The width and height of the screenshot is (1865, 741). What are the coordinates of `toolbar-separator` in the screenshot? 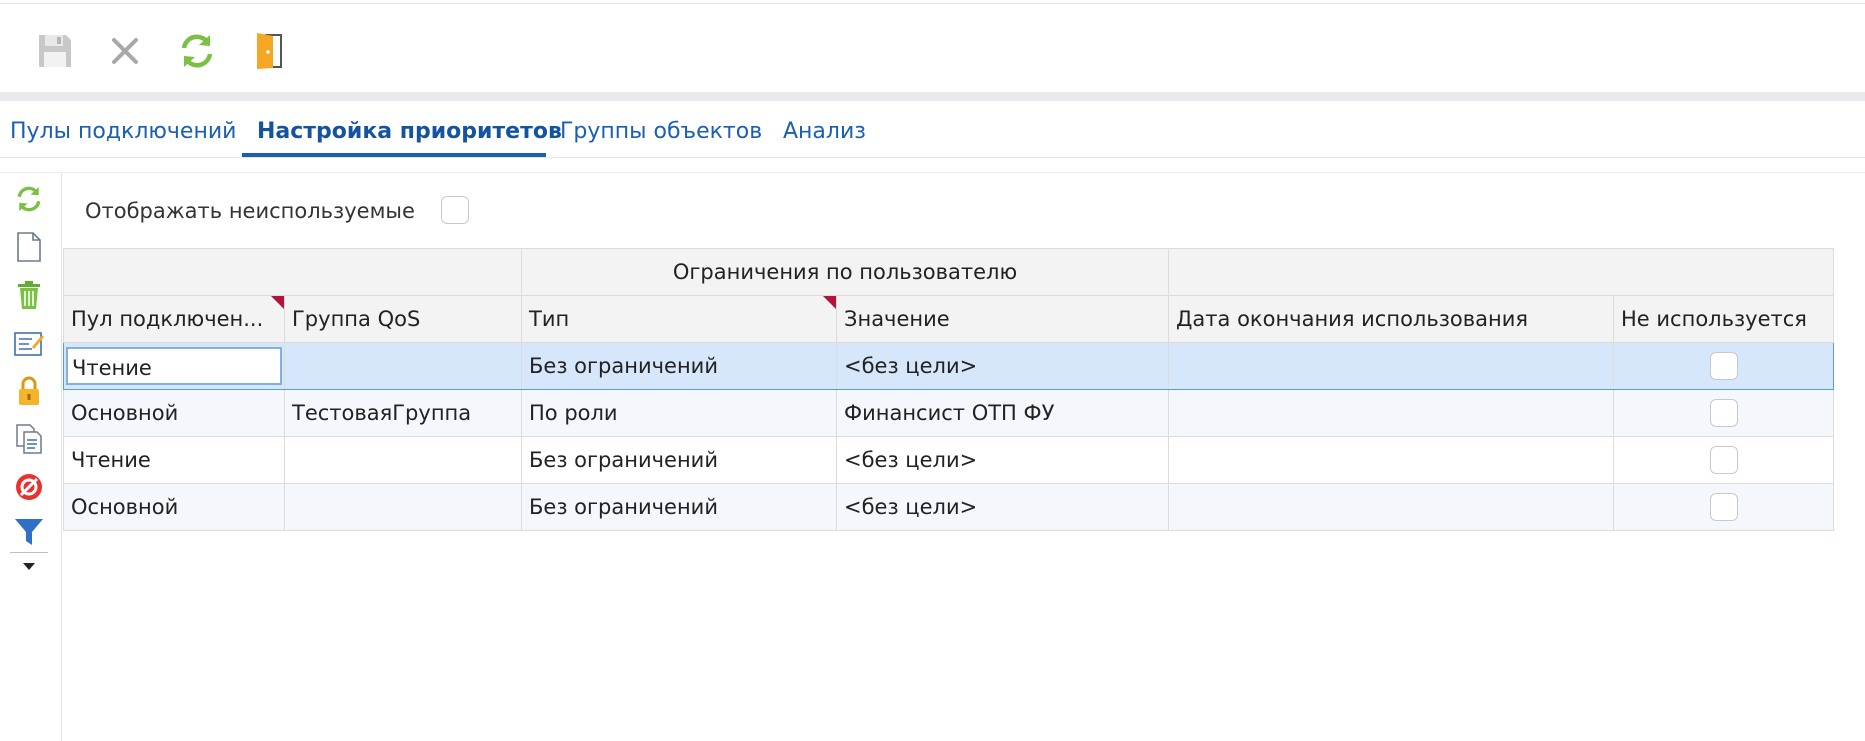 It's located at (932, 96).